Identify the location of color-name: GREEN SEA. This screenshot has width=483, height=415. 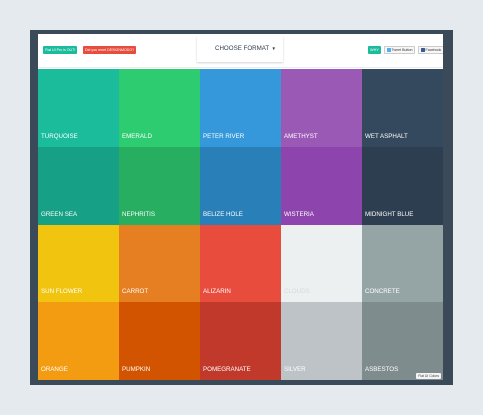
(59, 214).